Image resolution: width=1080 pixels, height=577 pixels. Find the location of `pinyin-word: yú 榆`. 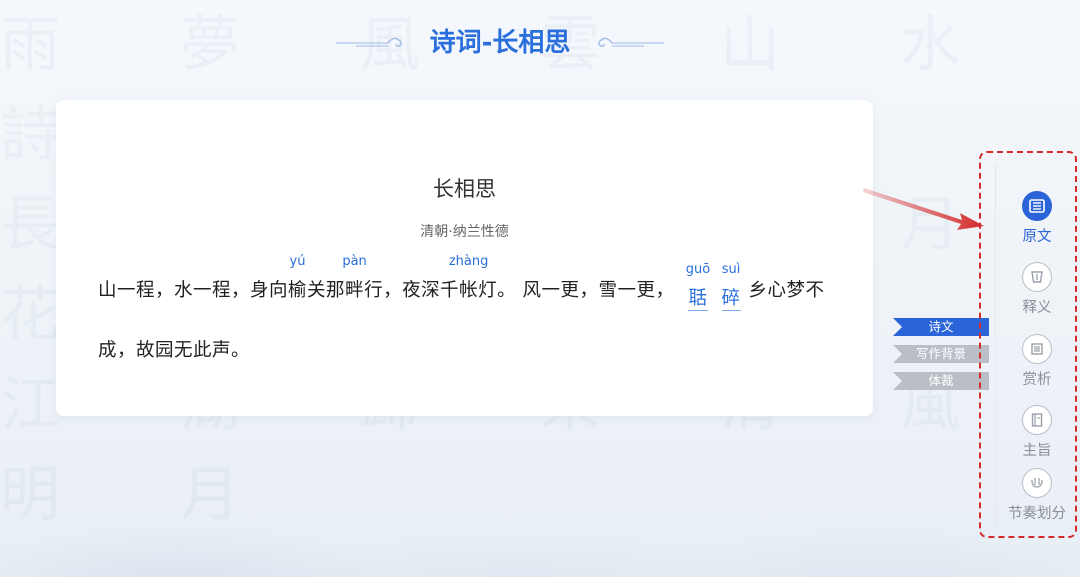

pinyin-word: yú 榆 is located at coordinates (298, 278).